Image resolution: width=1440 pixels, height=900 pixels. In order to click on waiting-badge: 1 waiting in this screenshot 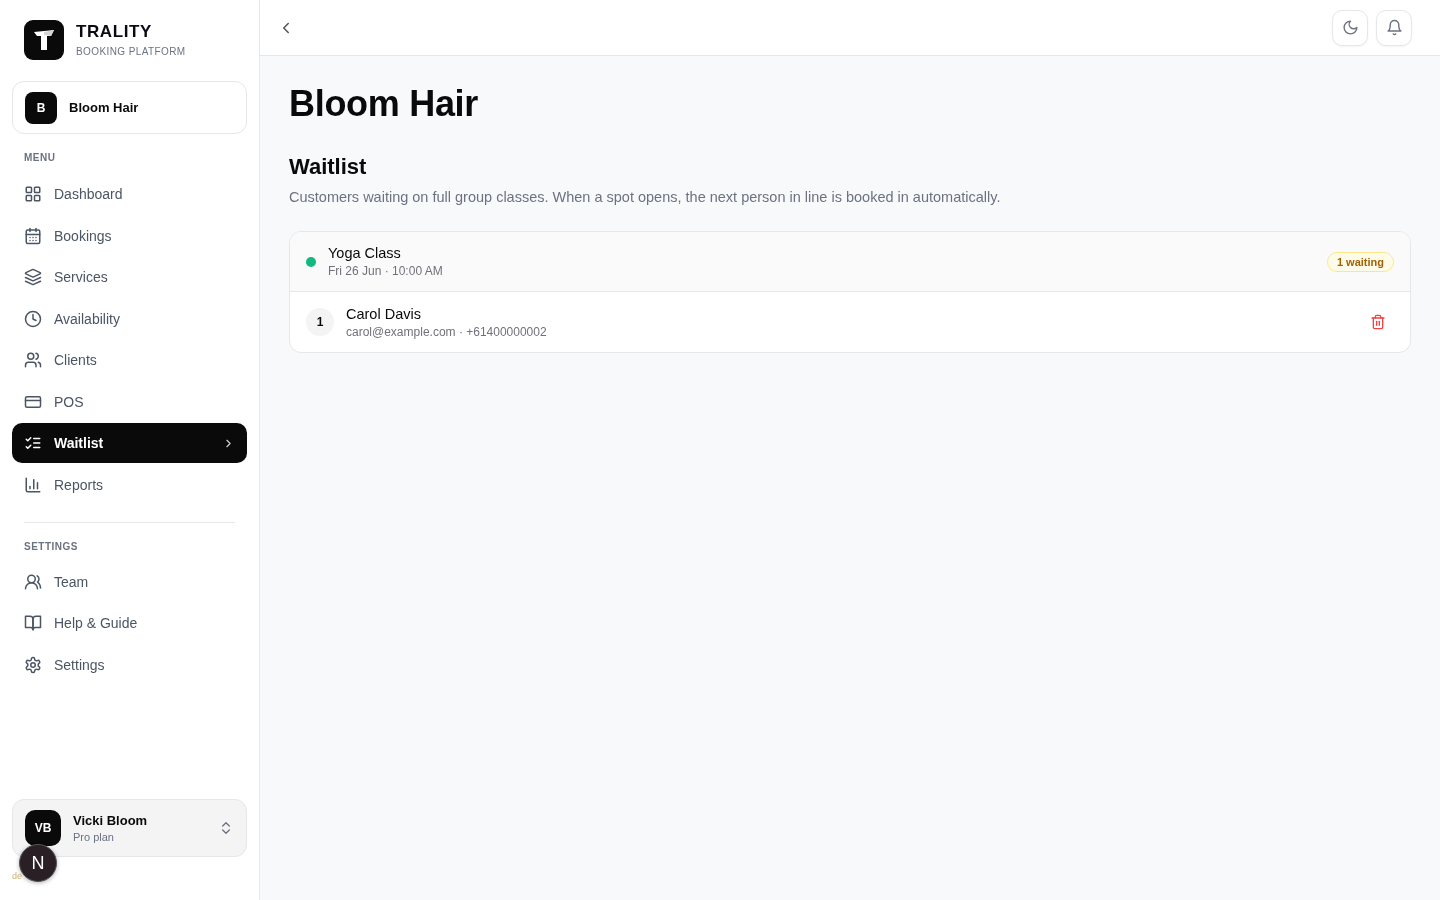, I will do `click(1360, 261)`.